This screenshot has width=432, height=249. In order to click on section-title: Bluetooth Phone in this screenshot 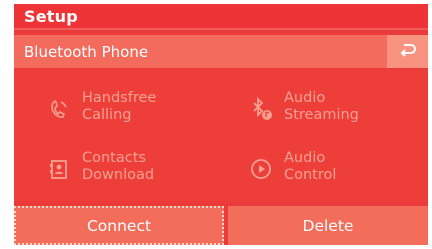, I will do `click(86, 52)`.